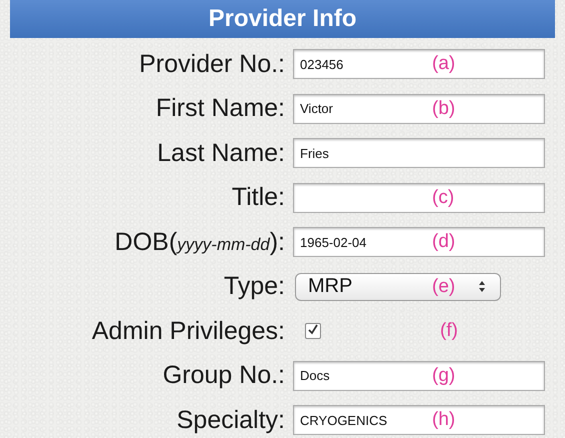 This screenshot has width=565, height=438. What do you see at coordinates (258, 197) in the screenshot?
I see `field-label: Title:` at bounding box center [258, 197].